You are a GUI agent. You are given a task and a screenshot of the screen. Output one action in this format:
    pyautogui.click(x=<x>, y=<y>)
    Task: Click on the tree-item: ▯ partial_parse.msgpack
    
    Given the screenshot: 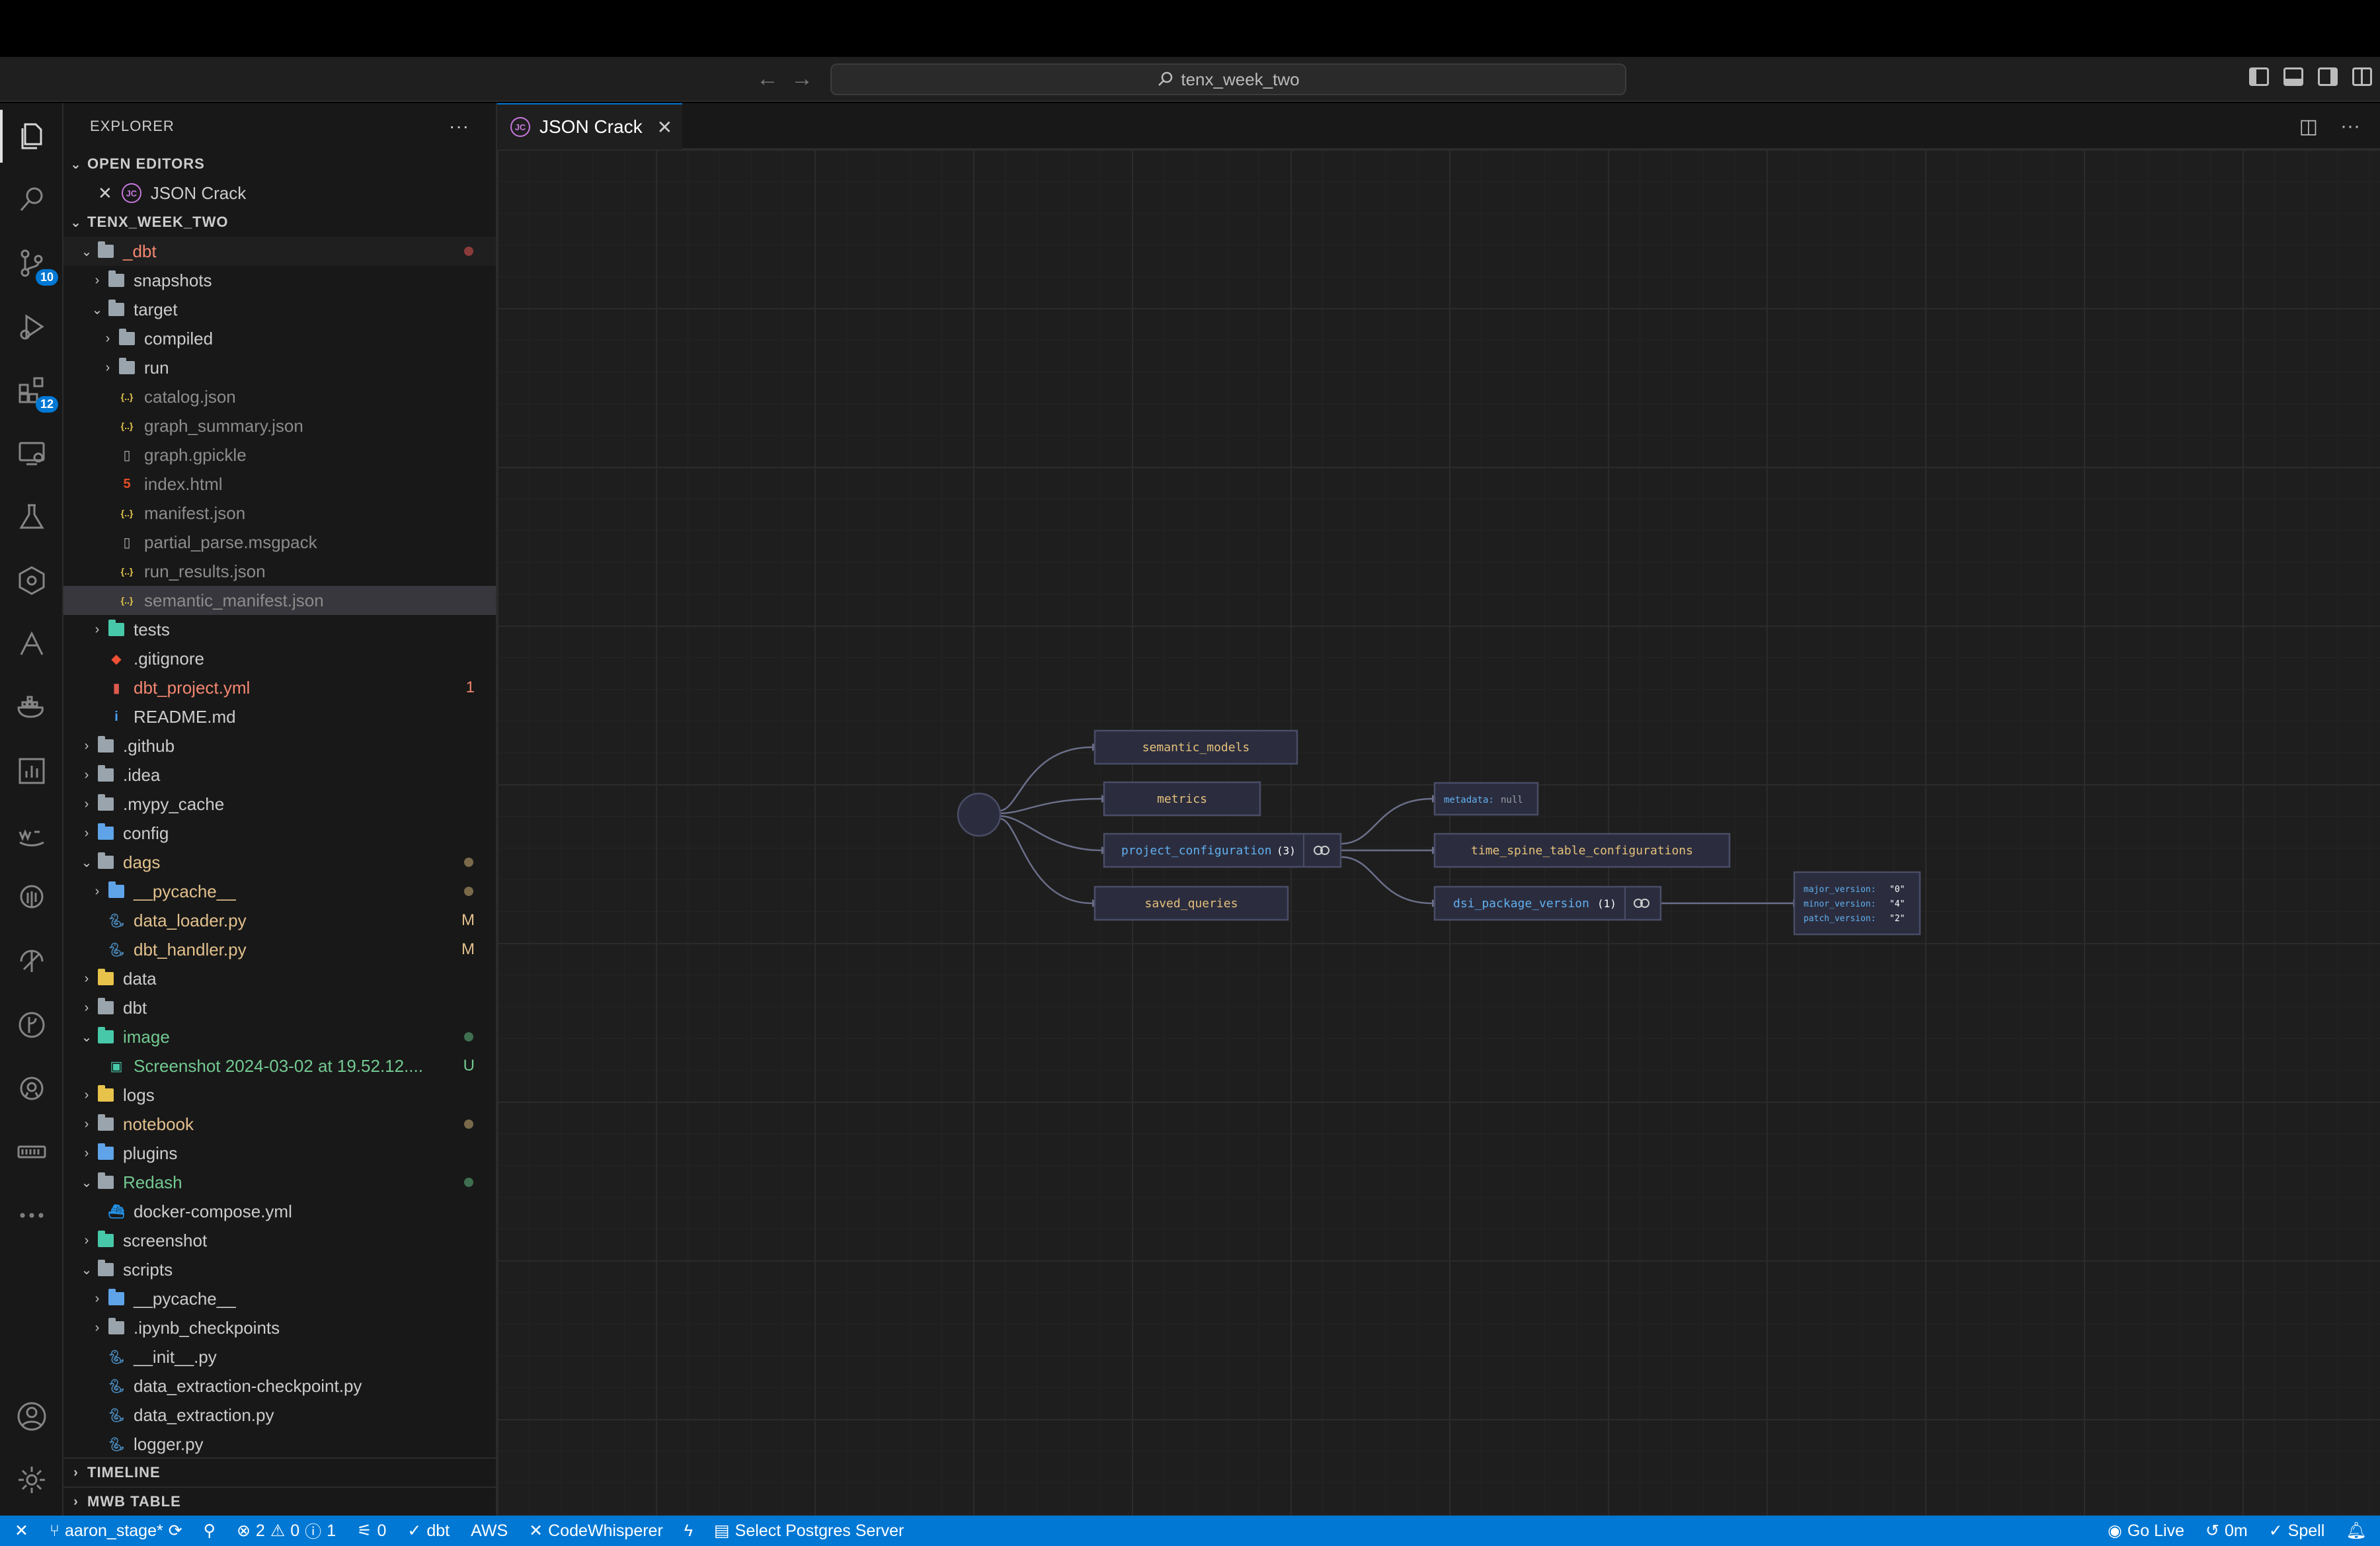 What is the action you would take?
    pyautogui.click(x=279, y=542)
    